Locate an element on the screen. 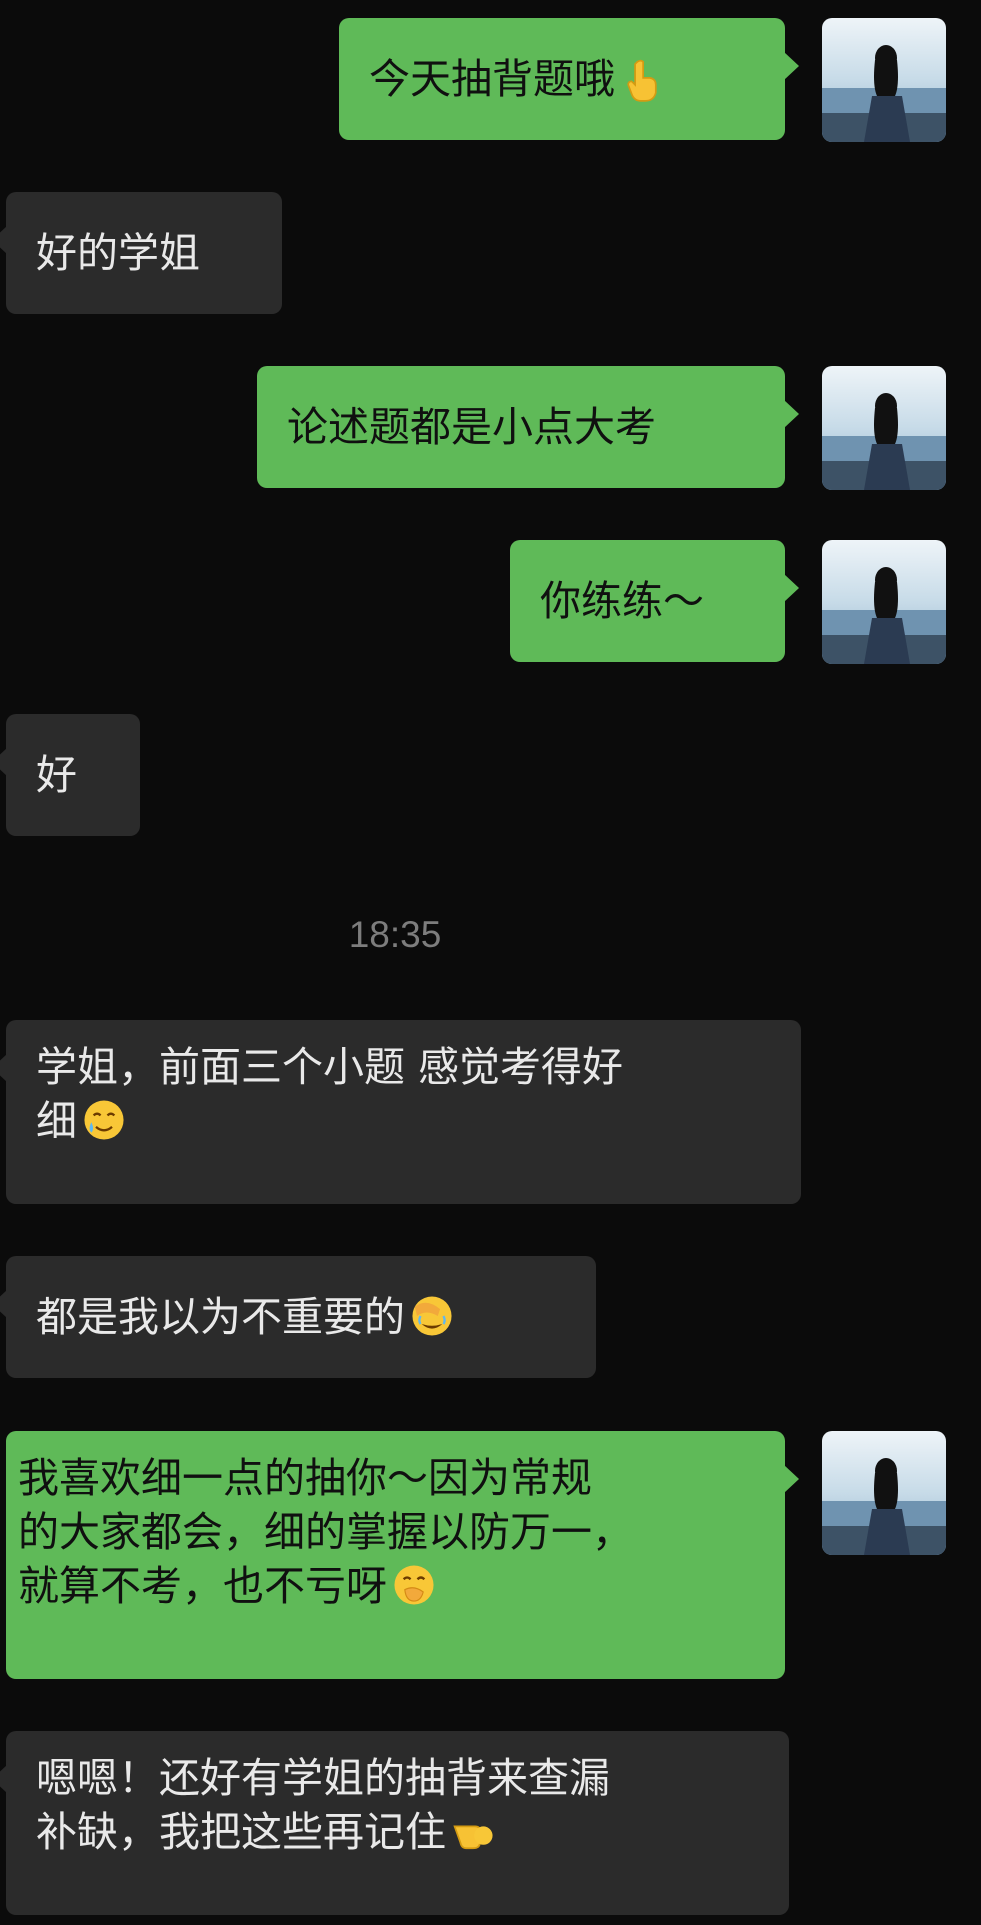 The height and width of the screenshot is (1925, 981). message-text: 今天抽背题哦 is located at coordinates (492, 79).